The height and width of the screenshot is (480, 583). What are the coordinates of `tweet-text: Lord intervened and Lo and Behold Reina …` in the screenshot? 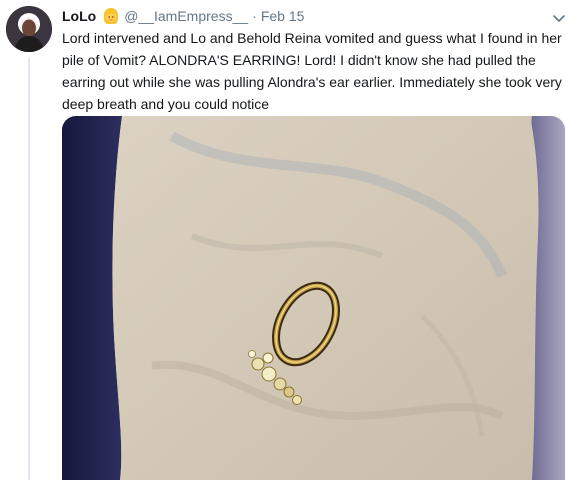 It's located at (312, 71).